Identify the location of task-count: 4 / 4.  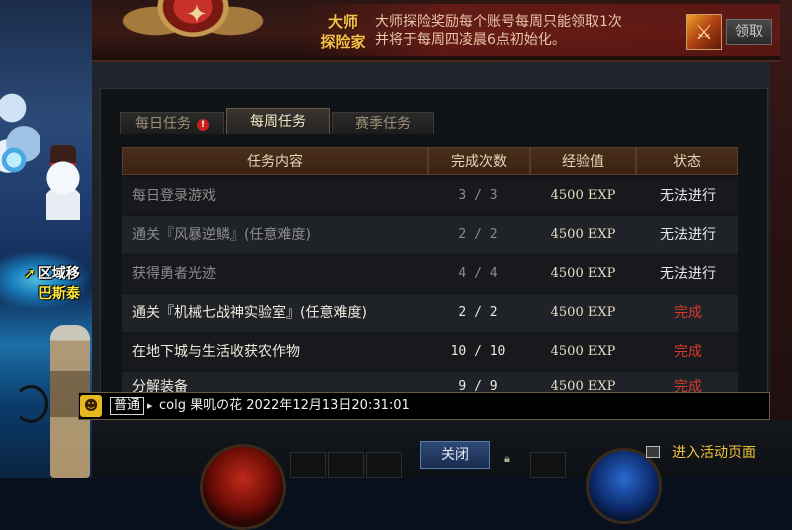
(478, 273).